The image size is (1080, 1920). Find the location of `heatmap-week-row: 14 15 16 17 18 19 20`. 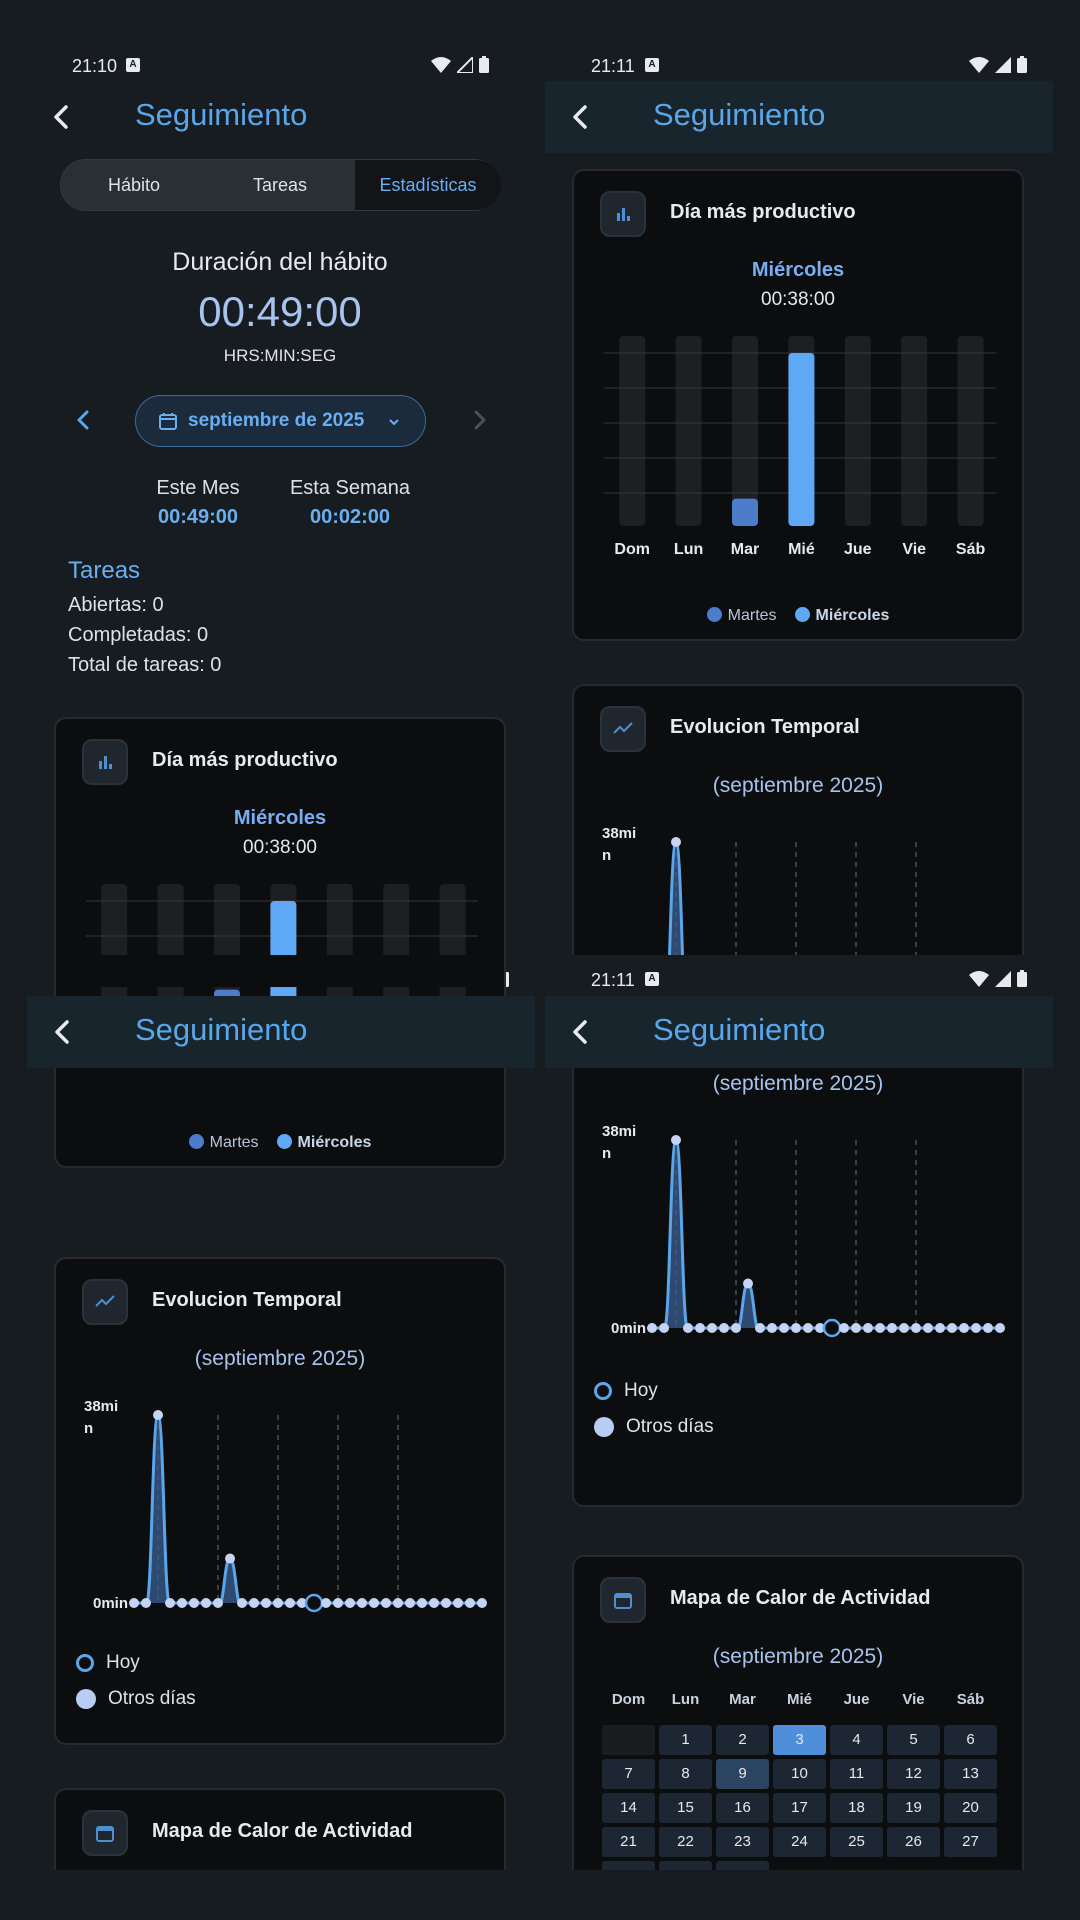

heatmap-week-row: 14 15 16 17 18 19 20 is located at coordinates (800, 1808).